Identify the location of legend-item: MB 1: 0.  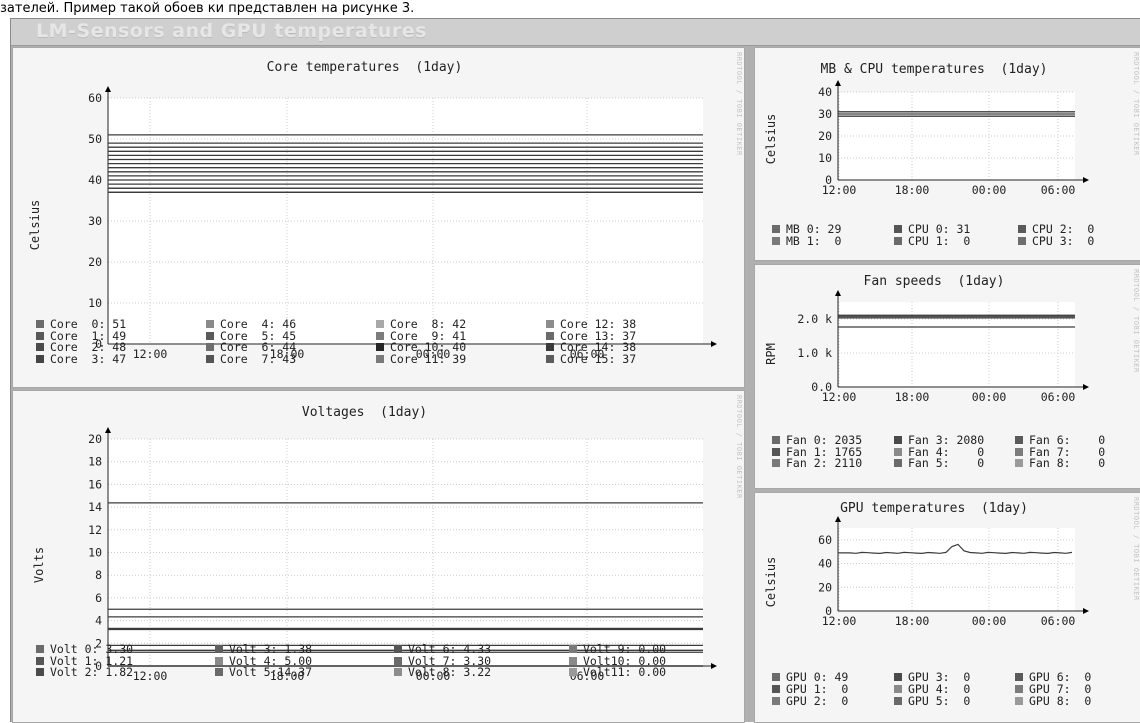
(807, 241).